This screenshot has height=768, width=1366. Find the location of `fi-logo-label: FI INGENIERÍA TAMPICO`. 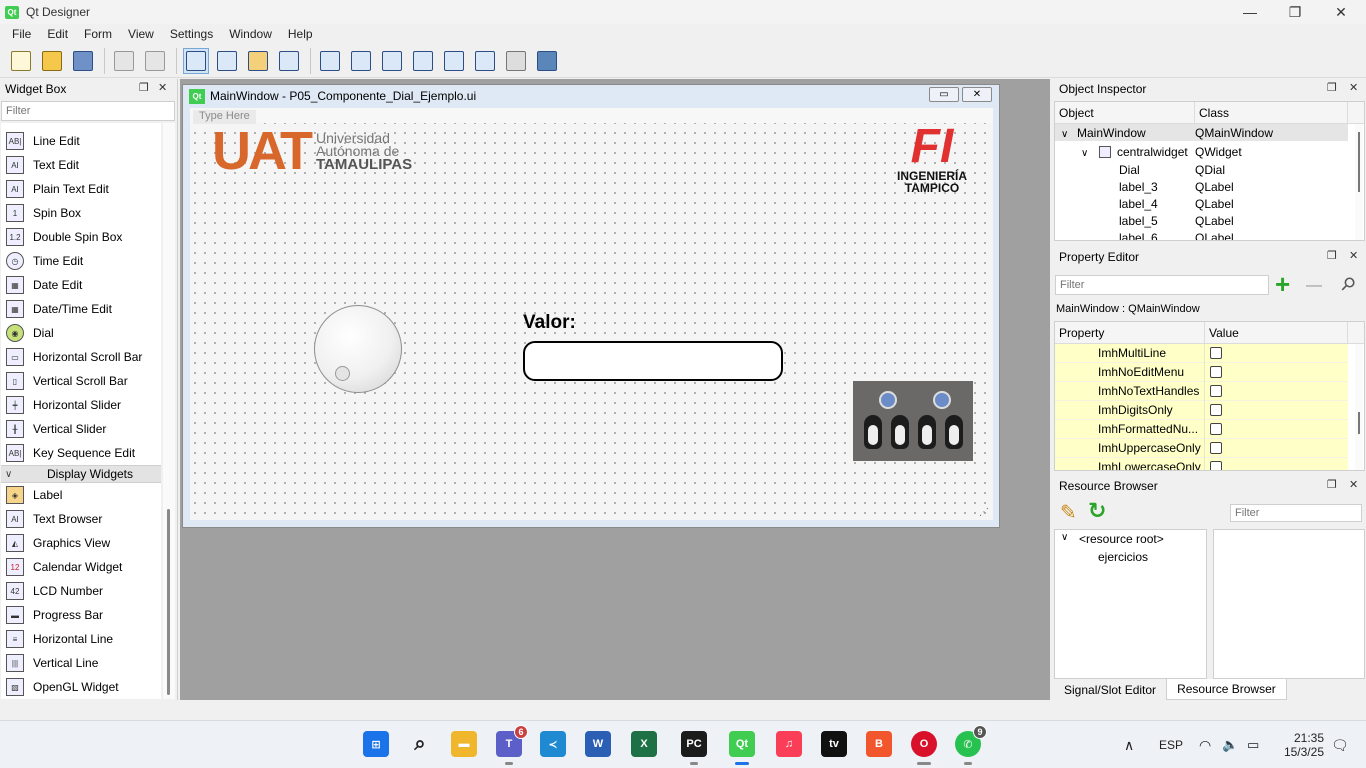

fi-logo-label: FI INGENIERÍA TAMPICO is located at coordinates (932, 159).